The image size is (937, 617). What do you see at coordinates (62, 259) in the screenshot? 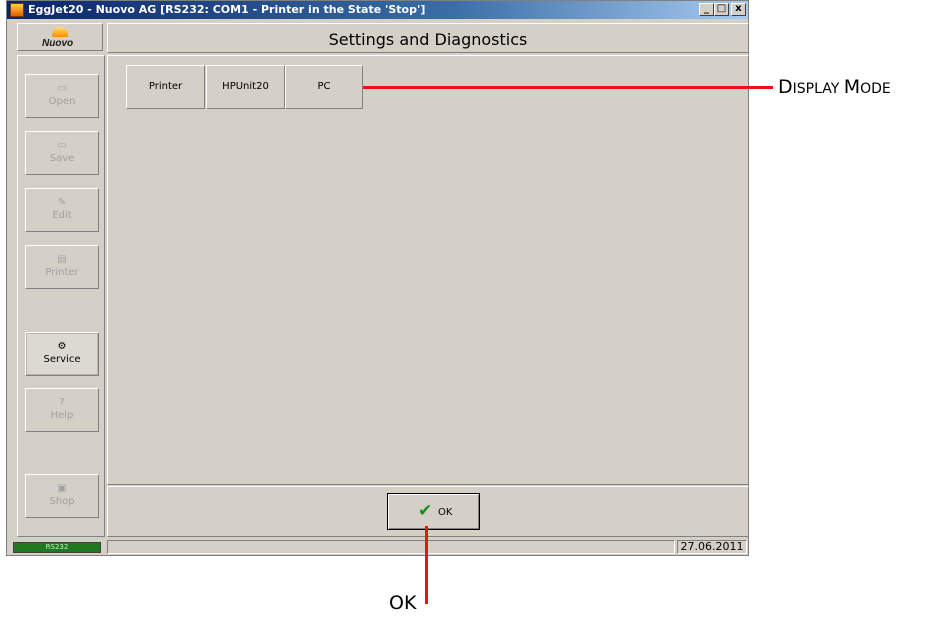
I see `printer-icon: ▤` at bounding box center [62, 259].